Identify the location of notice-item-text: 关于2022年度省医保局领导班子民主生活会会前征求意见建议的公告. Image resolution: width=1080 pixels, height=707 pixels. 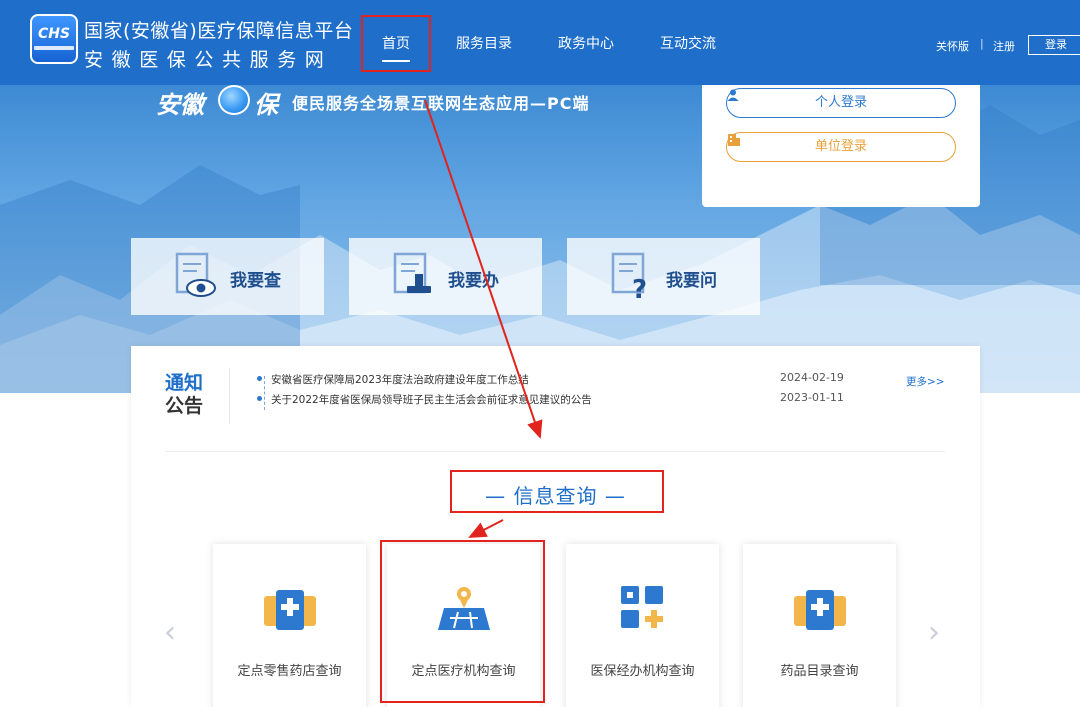
(431, 400).